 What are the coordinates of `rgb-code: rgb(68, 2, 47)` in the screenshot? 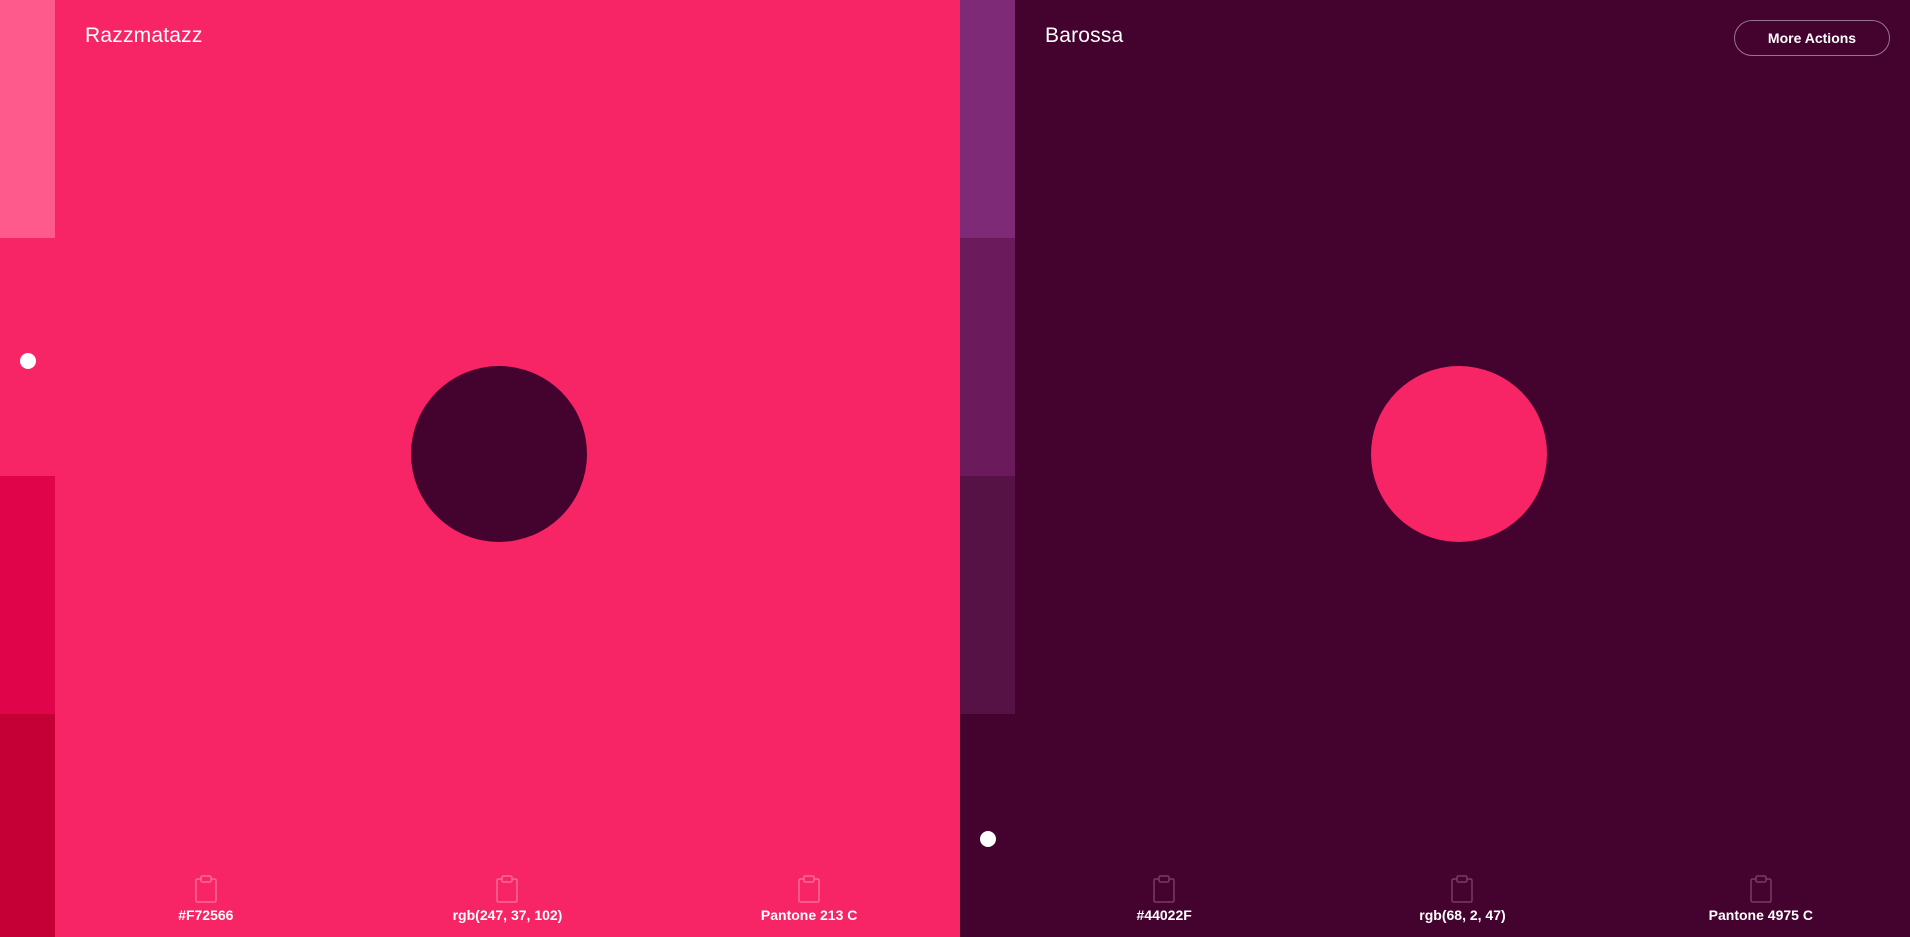 It's located at (1462, 915).